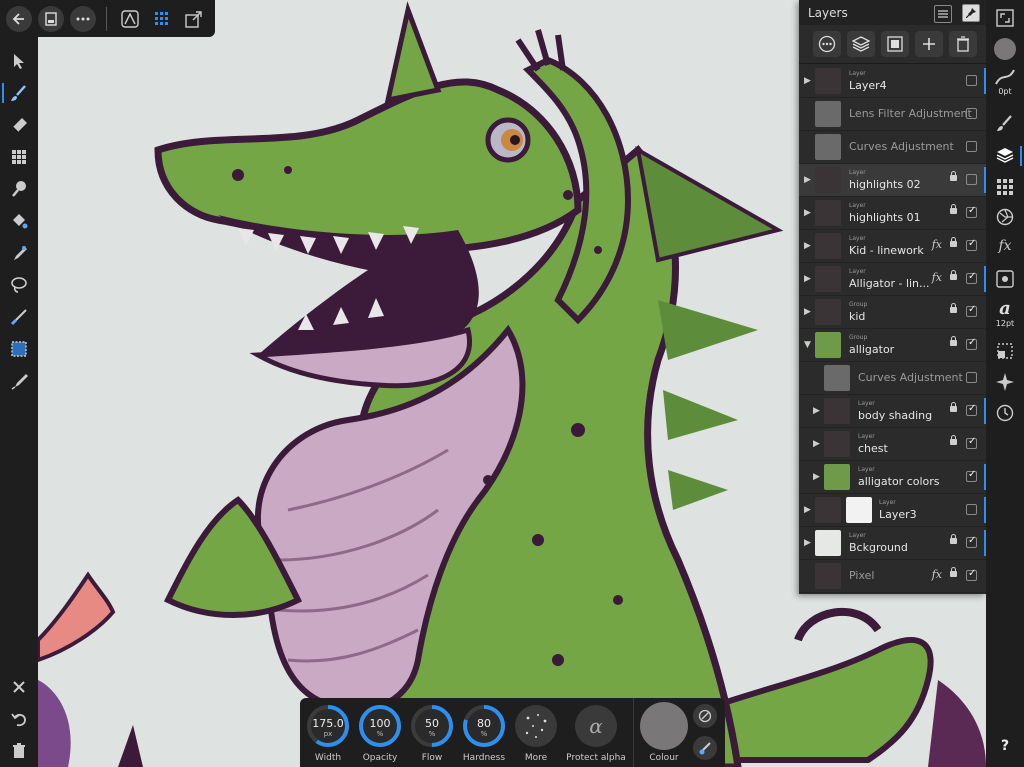 This screenshot has height=767, width=1024. Describe the element at coordinates (19, 317) in the screenshot. I see `selection-brush-tool` at that location.